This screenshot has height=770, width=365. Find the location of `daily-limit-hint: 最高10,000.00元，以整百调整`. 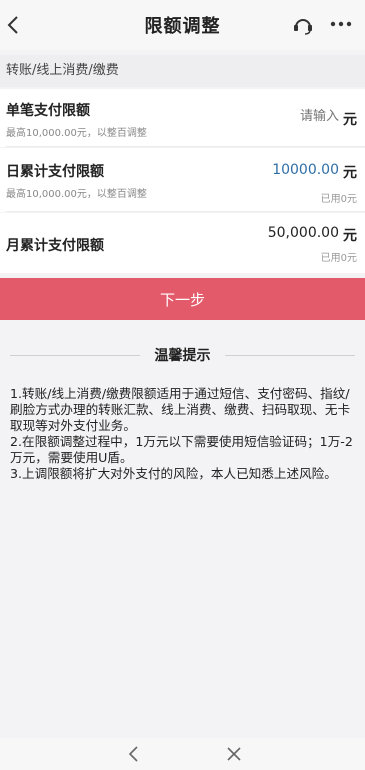

daily-limit-hint: 最高10,000.00元，以整百调整 is located at coordinates (76, 194).